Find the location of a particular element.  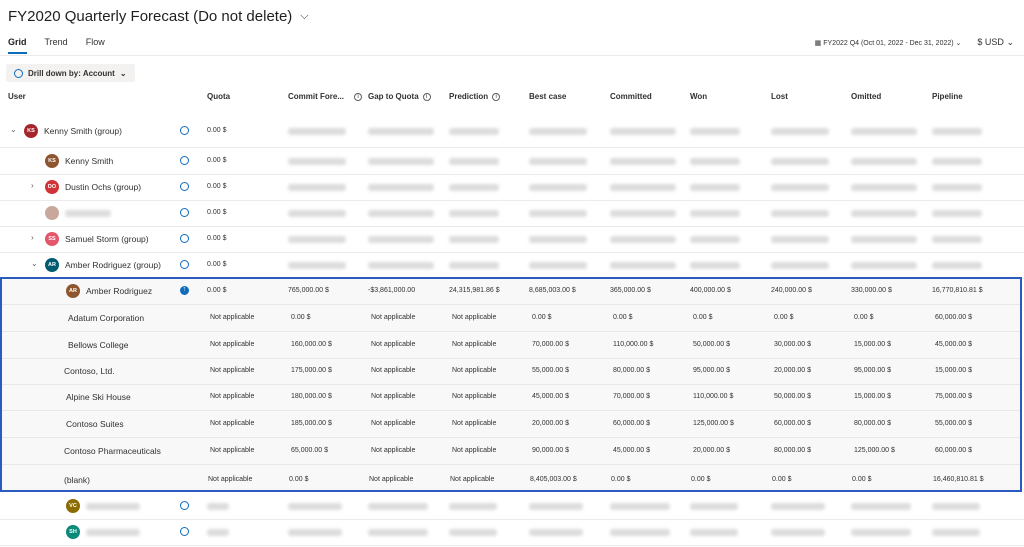

view-tabs: Grid Trend Flow is located at coordinates (56, 45).